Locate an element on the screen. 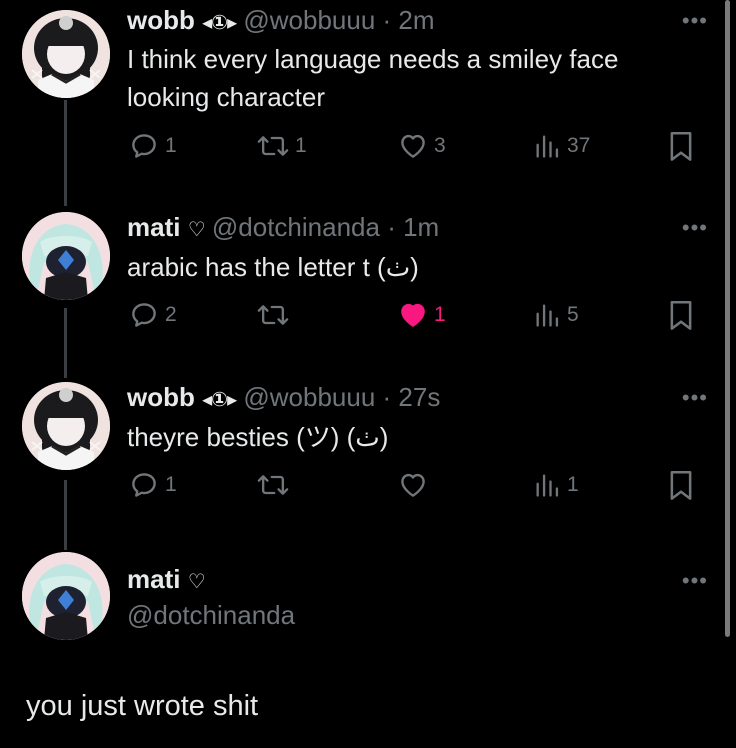 The width and height of the screenshot is (736, 748). tweet-header: mati ♡ @dotchinanda · 1m is located at coordinates (283, 228).